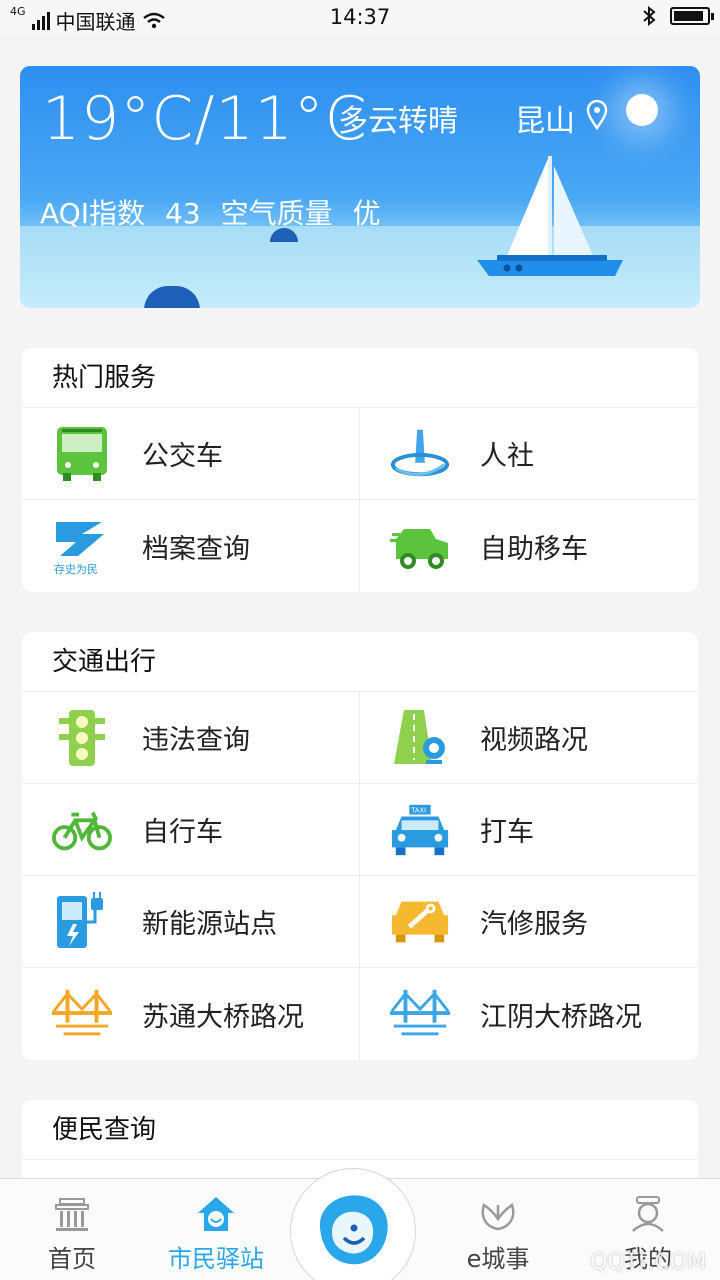 The image size is (720, 1280). I want to click on bridge-blue-icon, so click(420, 1014).